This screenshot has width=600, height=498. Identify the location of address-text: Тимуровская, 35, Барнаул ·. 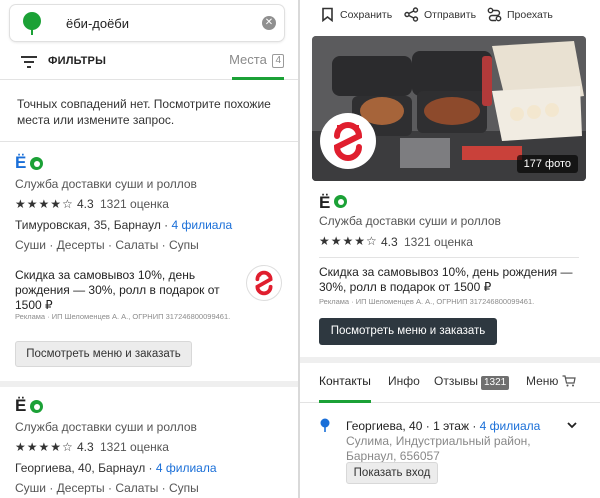
(93, 225).